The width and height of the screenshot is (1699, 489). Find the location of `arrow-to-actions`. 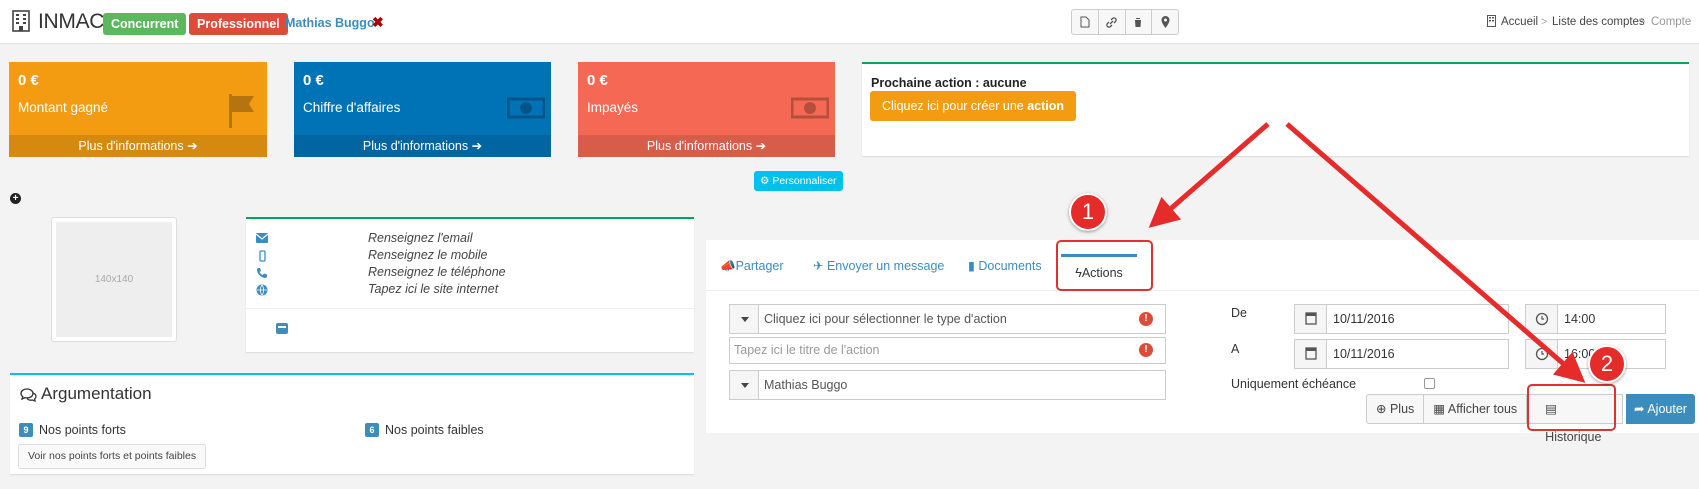

arrow-to-actions is located at coordinates (1209, 175).